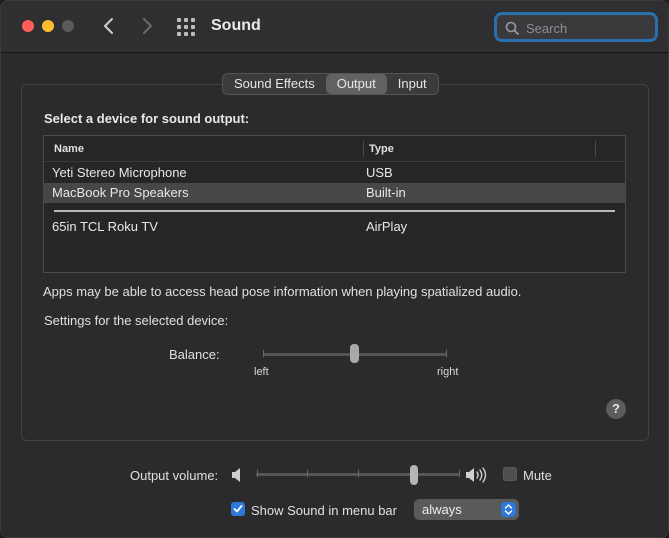 The width and height of the screenshot is (669, 538). I want to click on help-button: ?, so click(616, 409).